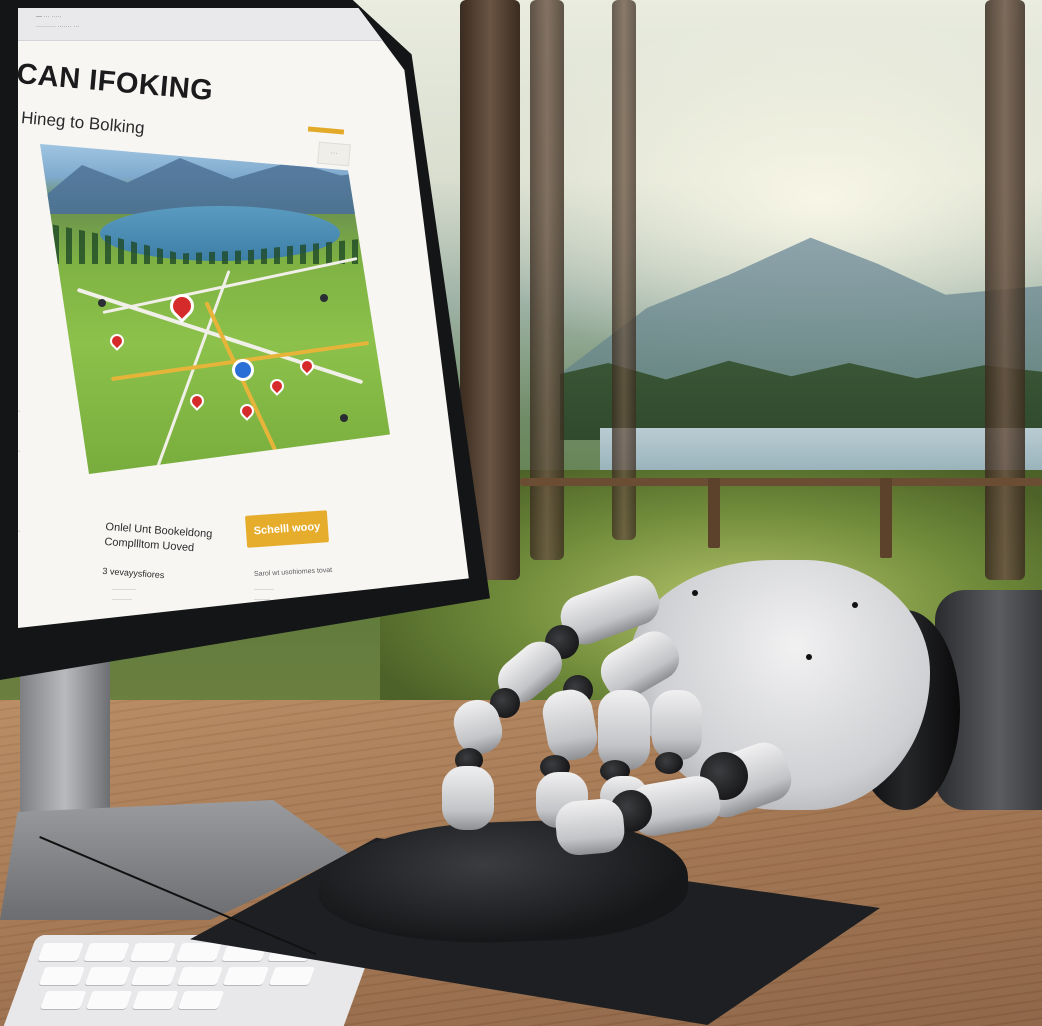 Image resolution: width=1042 pixels, height=1026 pixels. What do you see at coordinates (116, 83) in the screenshot?
I see `page-title: CAN IFOKING` at bounding box center [116, 83].